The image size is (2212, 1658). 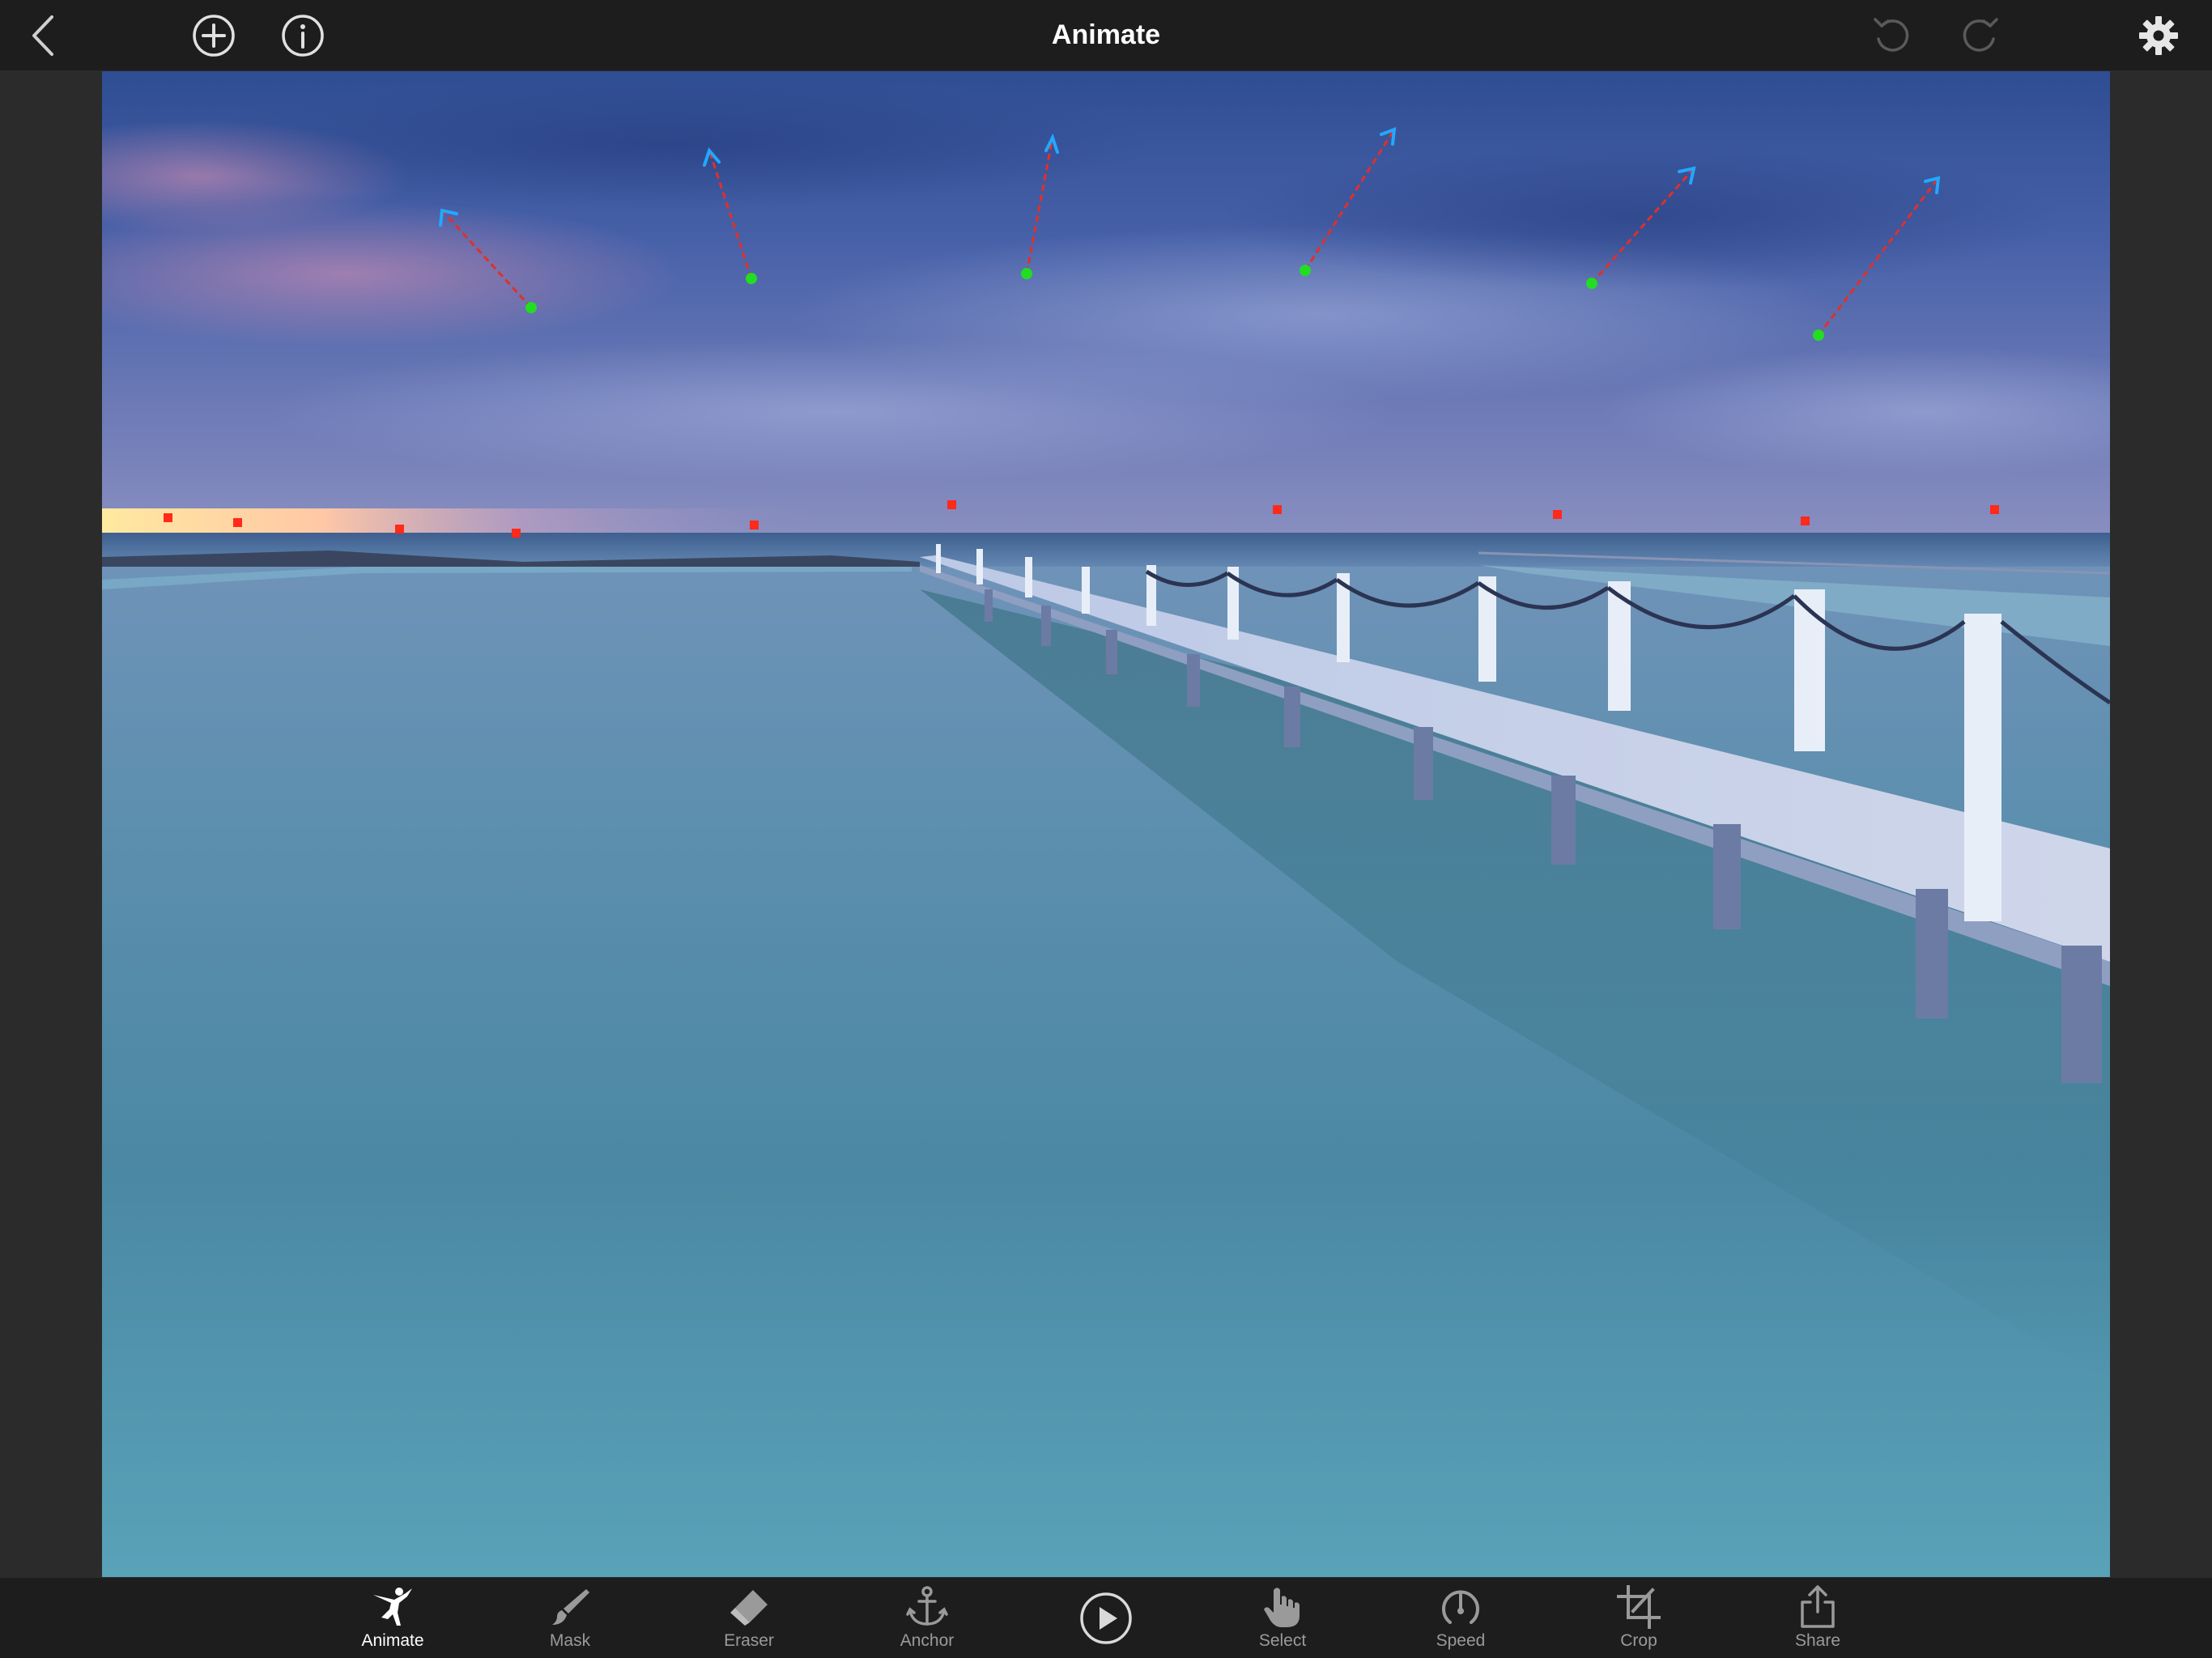 I want to click on tool-share: Share, so click(x=1817, y=1618).